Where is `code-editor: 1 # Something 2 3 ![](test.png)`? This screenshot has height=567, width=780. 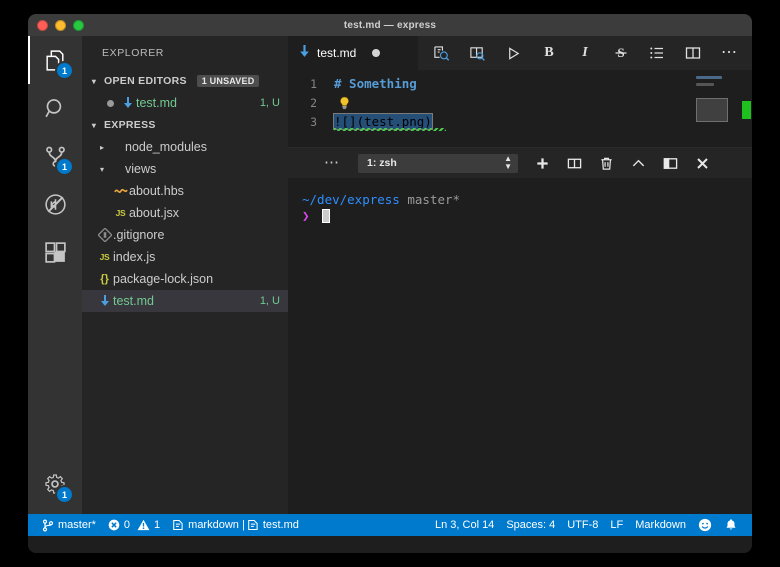 code-editor: 1 # Something 2 3 ![](test.png) is located at coordinates (520, 108).